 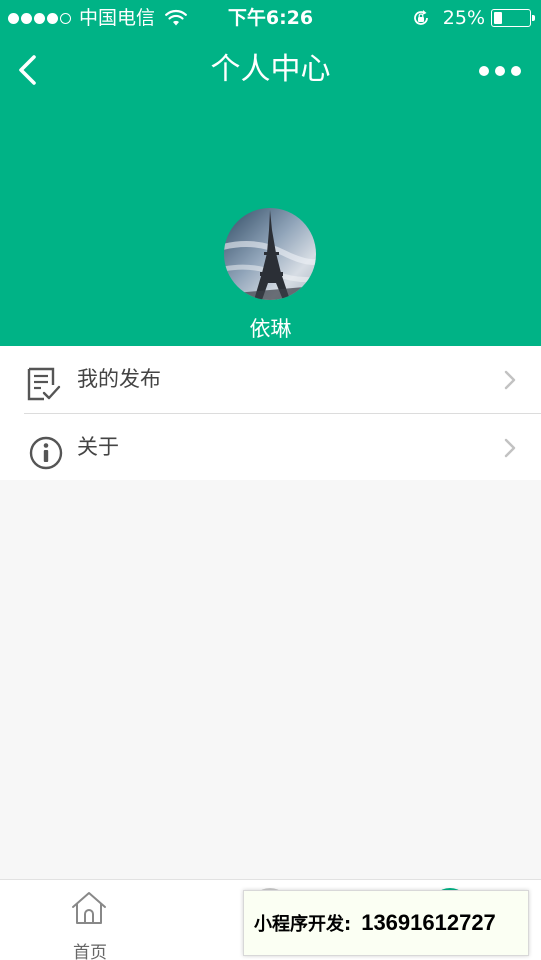 I want to click on menu-item-label: 关于, so click(x=98, y=447).